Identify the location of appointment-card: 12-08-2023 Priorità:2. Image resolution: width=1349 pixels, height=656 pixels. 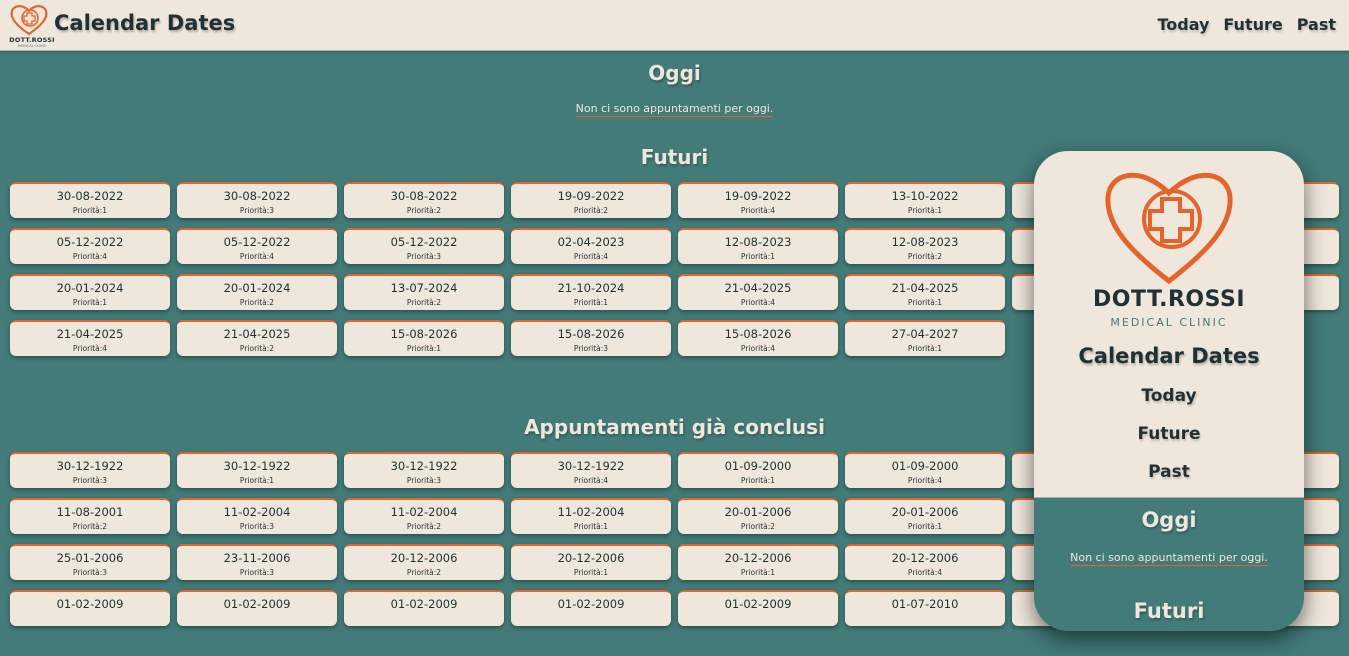
(925, 246).